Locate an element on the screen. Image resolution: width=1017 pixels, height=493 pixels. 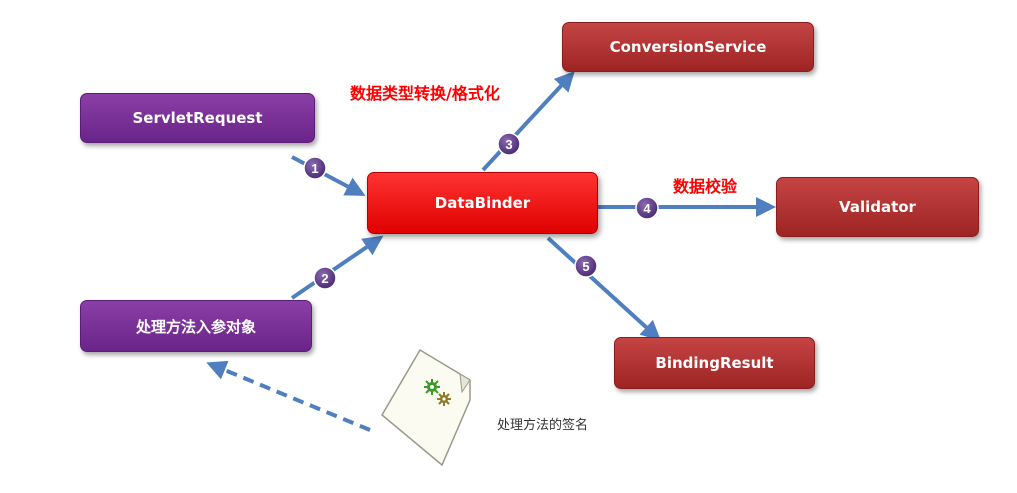
step-number-2: 2 is located at coordinates (324, 278).